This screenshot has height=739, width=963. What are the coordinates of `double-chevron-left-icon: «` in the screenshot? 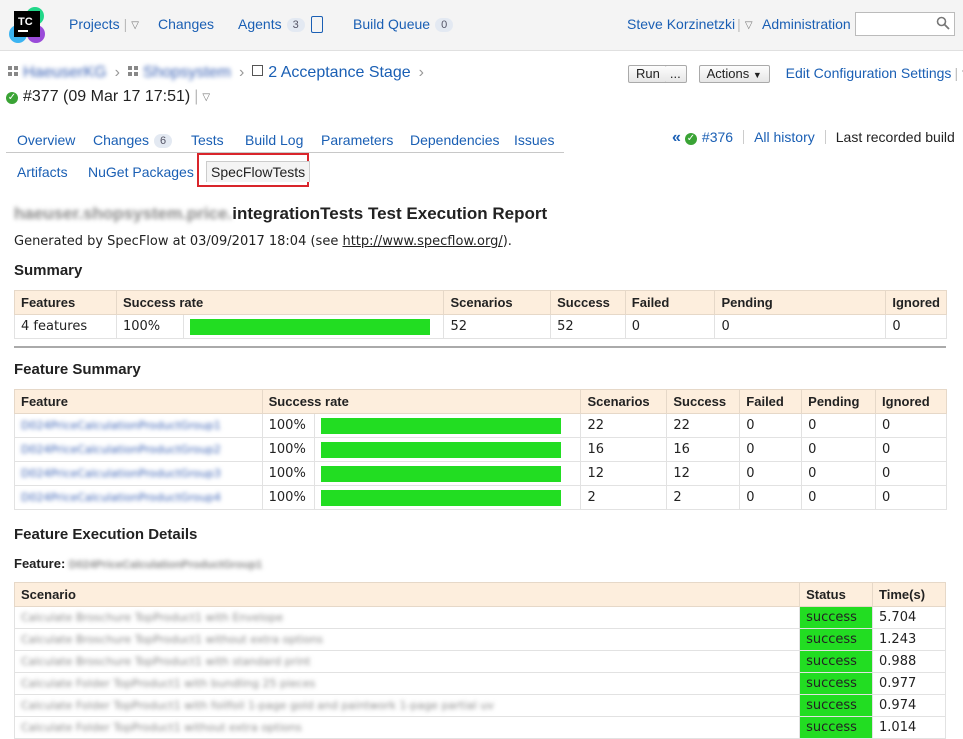 It's located at (676, 137).